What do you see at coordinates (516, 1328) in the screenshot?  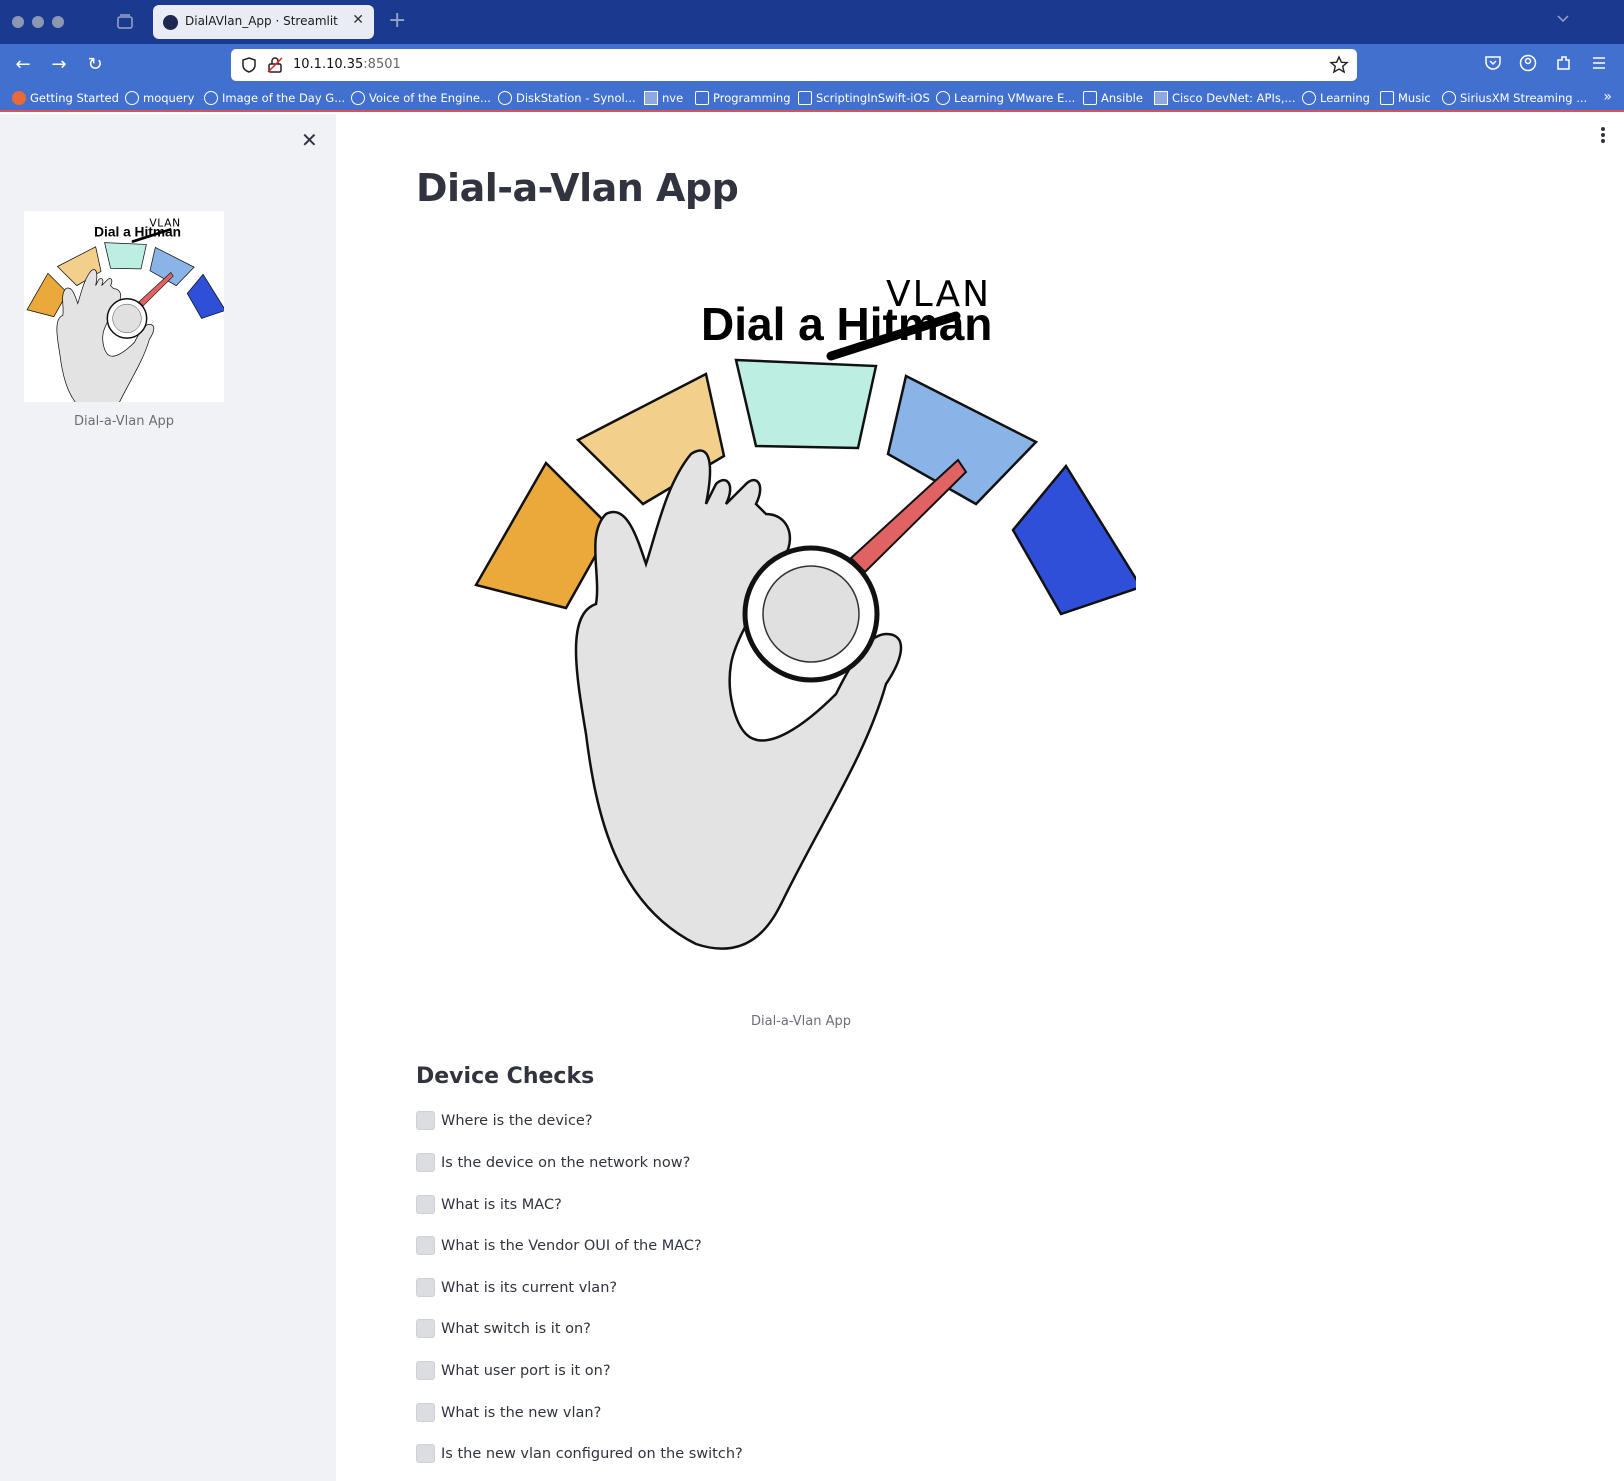 I see `checkbox-label: What switch is it on?` at bounding box center [516, 1328].